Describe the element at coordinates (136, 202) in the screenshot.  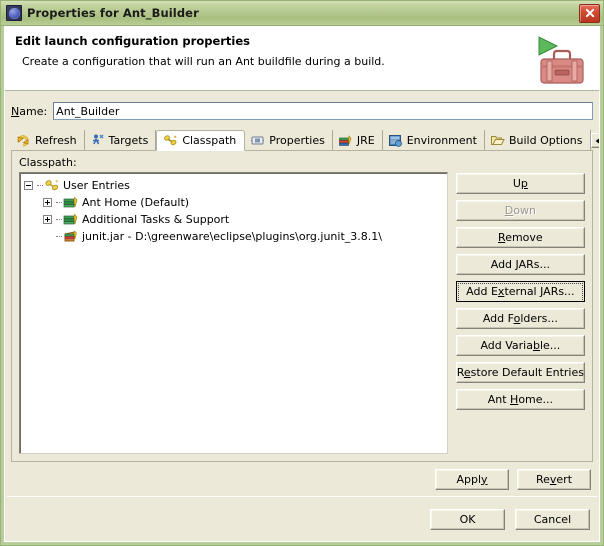
I see `tree-item-label: Ant Home (Default)` at that location.